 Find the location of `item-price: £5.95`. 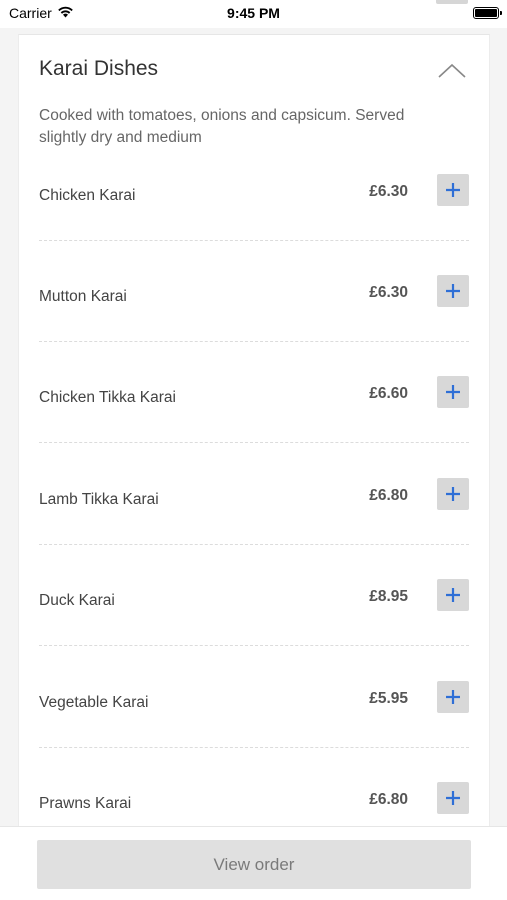

item-price: £5.95 is located at coordinates (388, 698).